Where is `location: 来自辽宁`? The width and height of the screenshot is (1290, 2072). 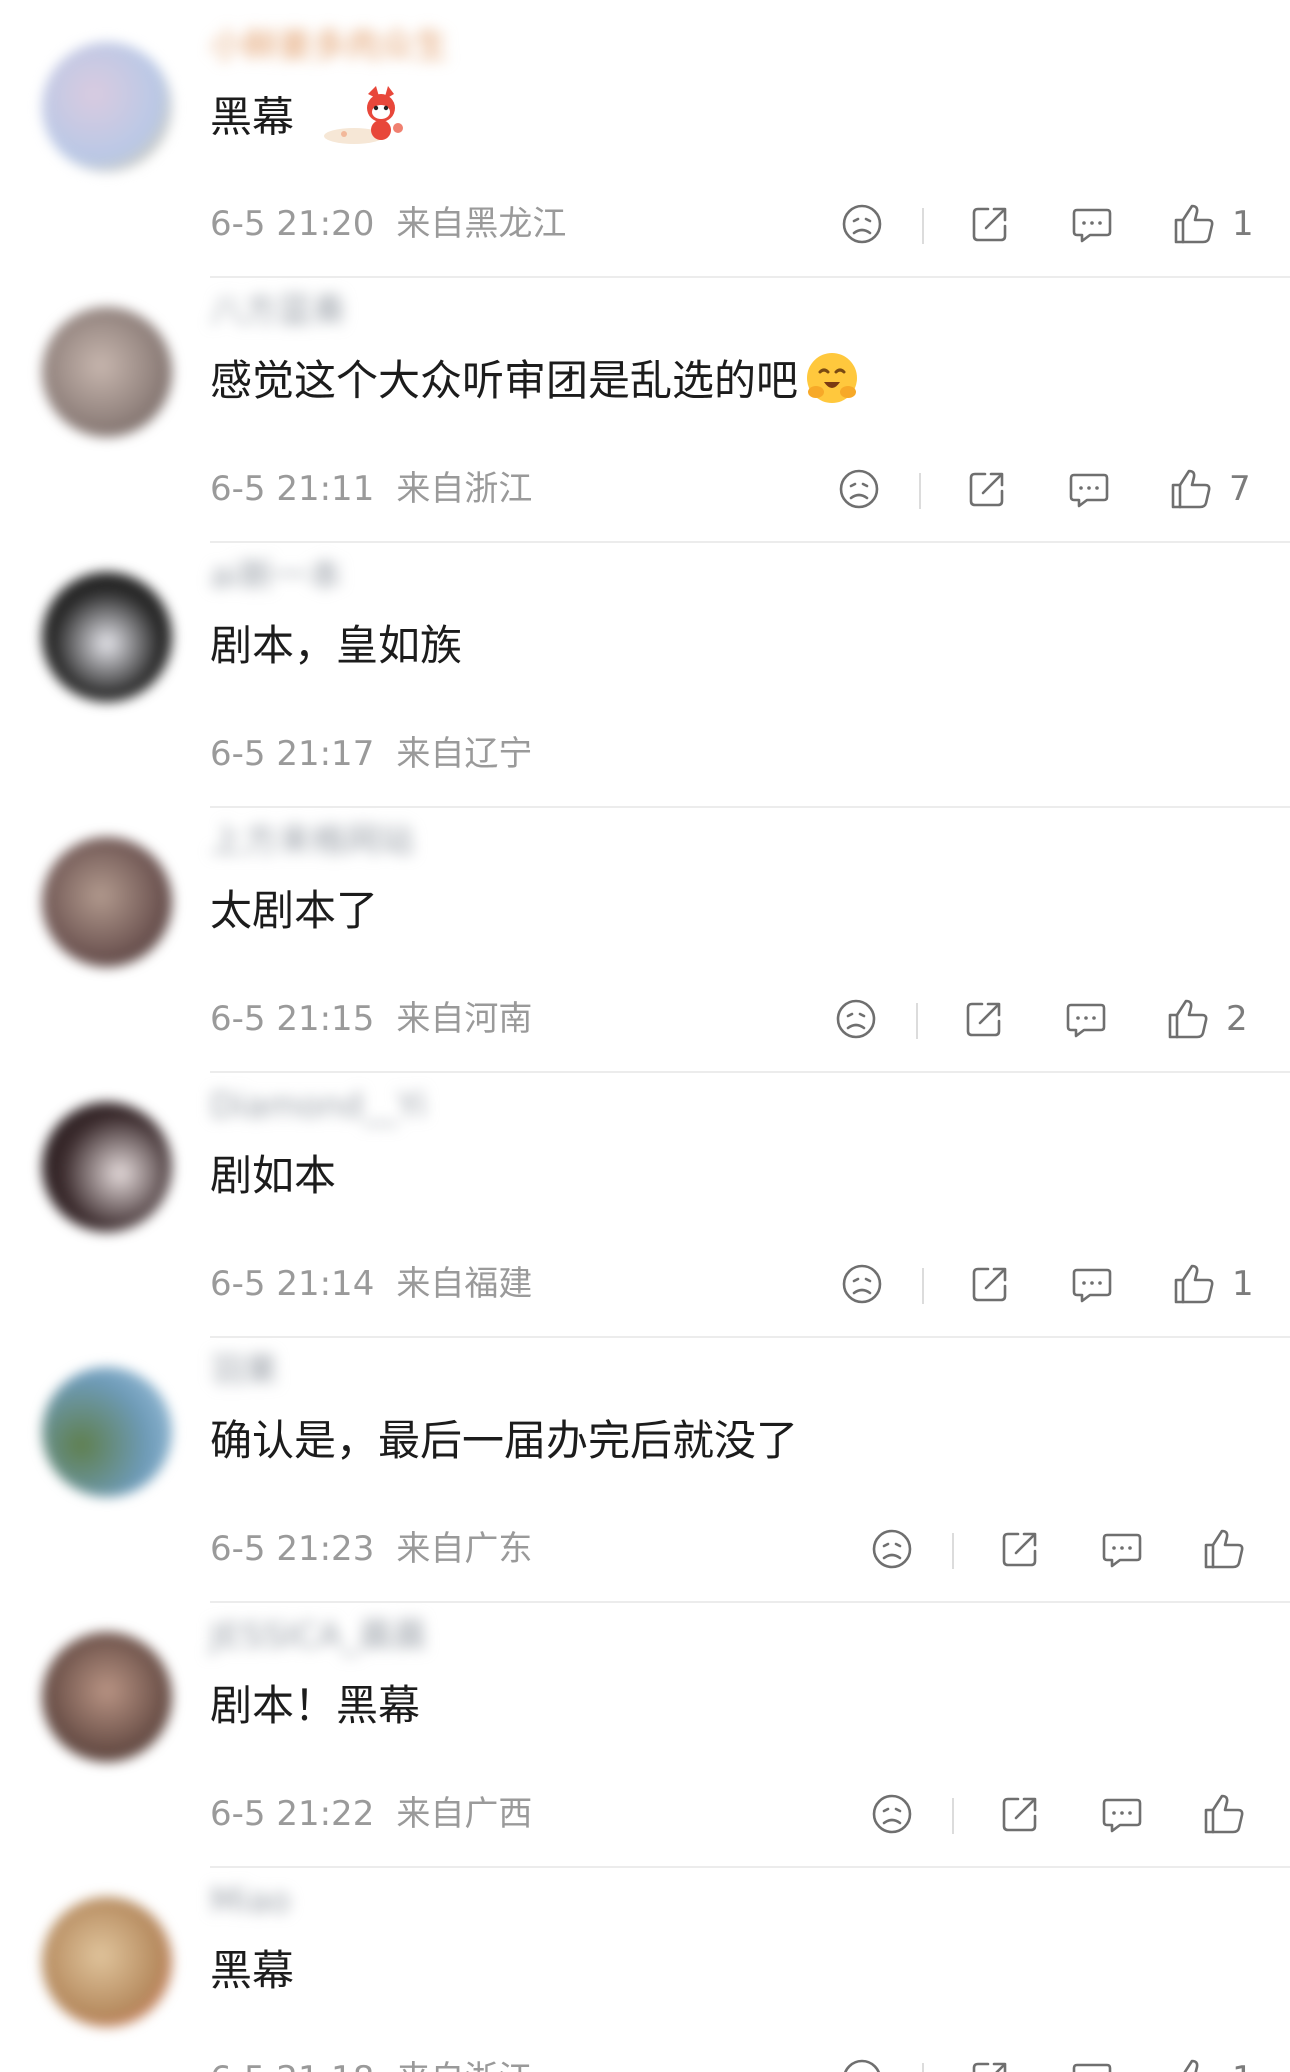 location: 来自辽宁 is located at coordinates (464, 754).